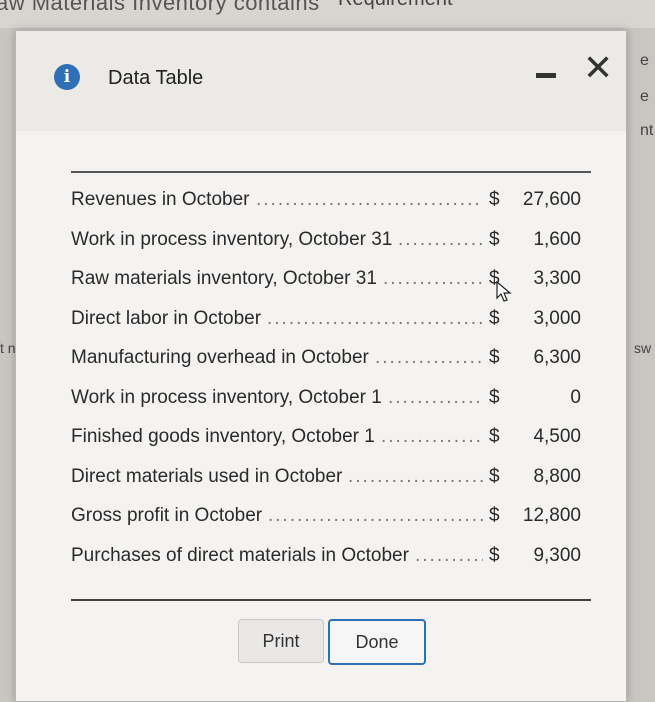 The height and width of the screenshot is (702, 655). I want to click on row-label: Work in process inventory, October 1, so click(226, 397).